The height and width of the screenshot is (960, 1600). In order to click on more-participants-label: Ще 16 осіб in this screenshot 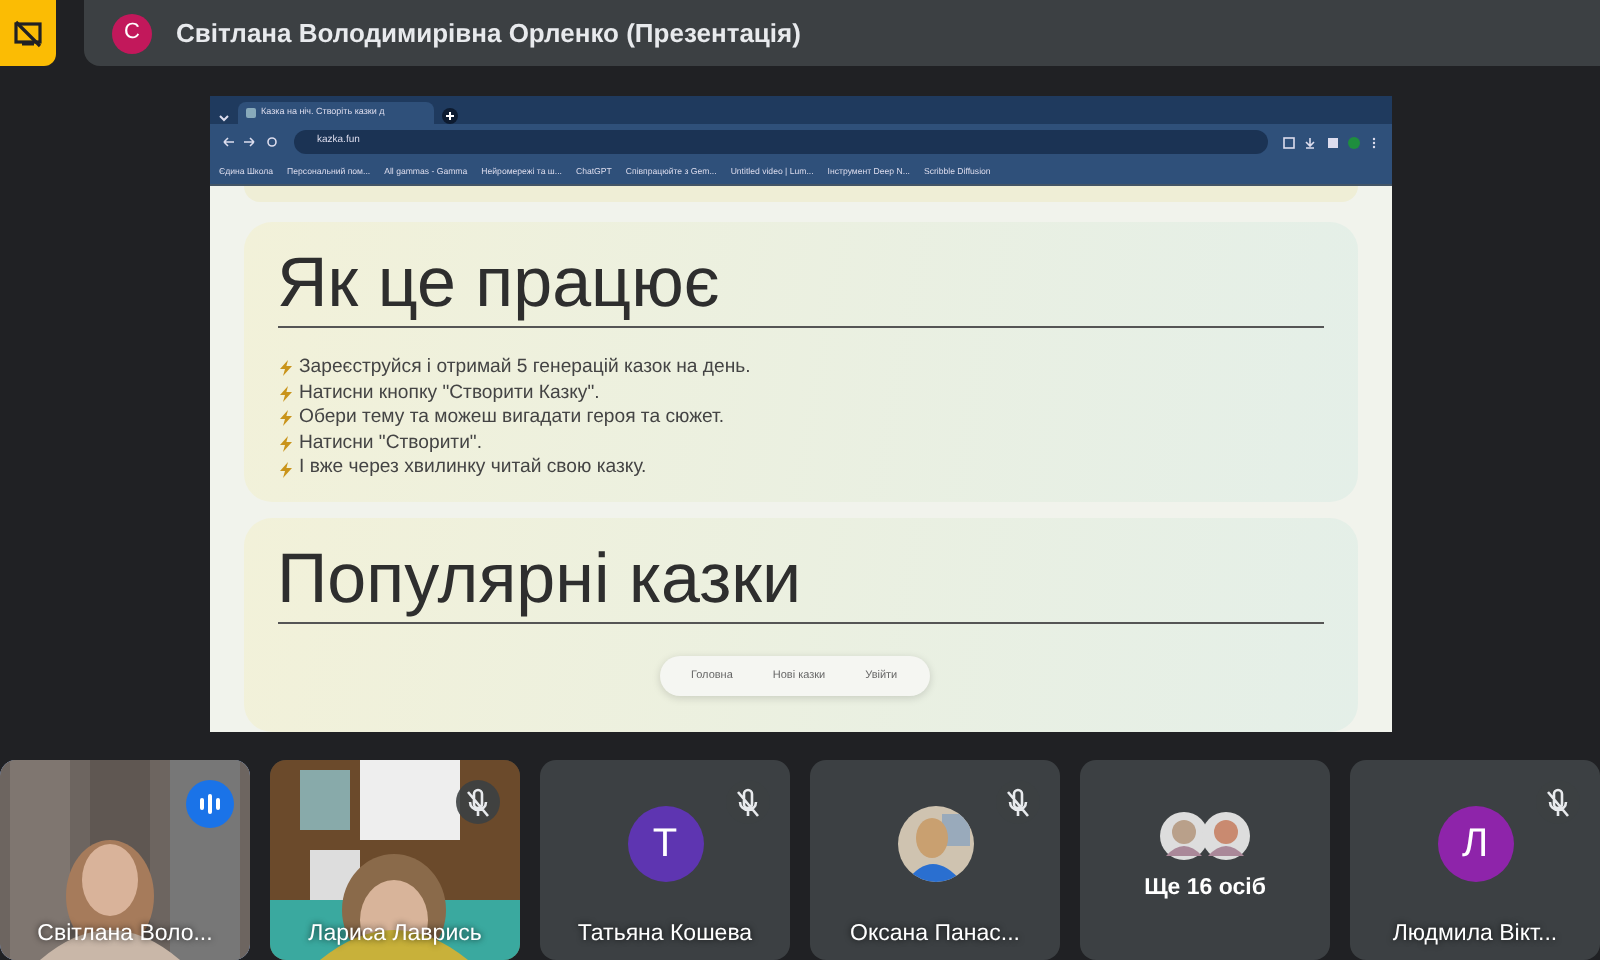, I will do `click(1205, 890)`.